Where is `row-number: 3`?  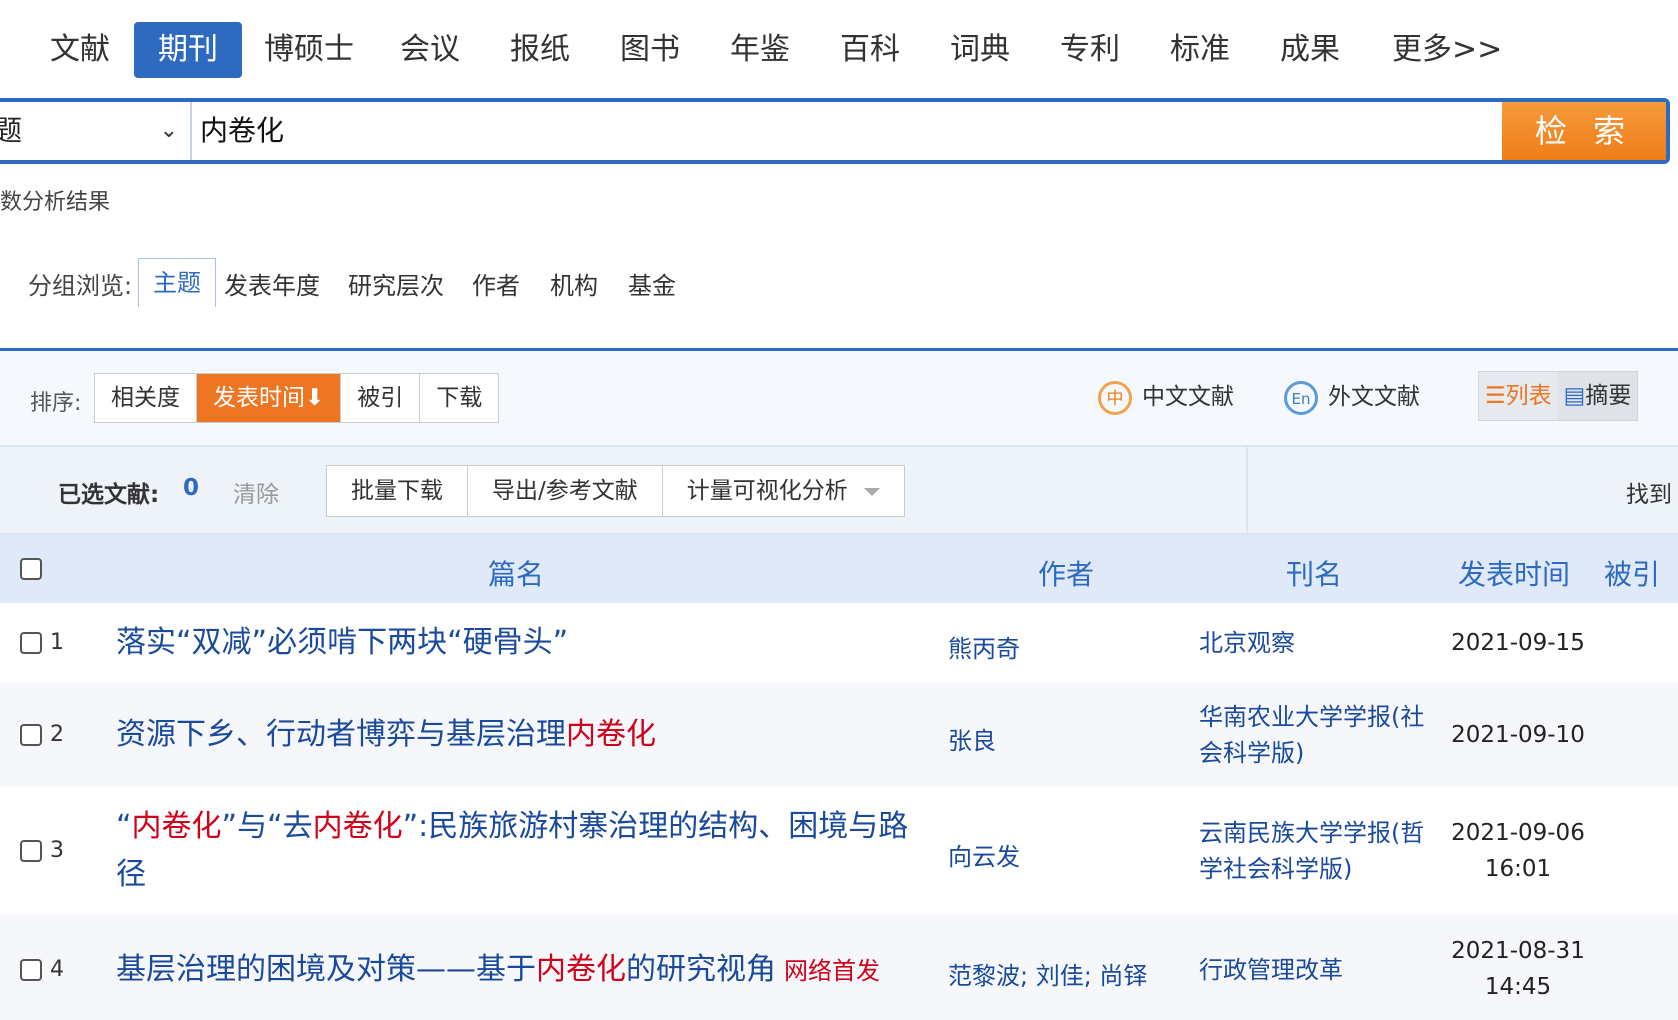
row-number: 3 is located at coordinates (57, 850).